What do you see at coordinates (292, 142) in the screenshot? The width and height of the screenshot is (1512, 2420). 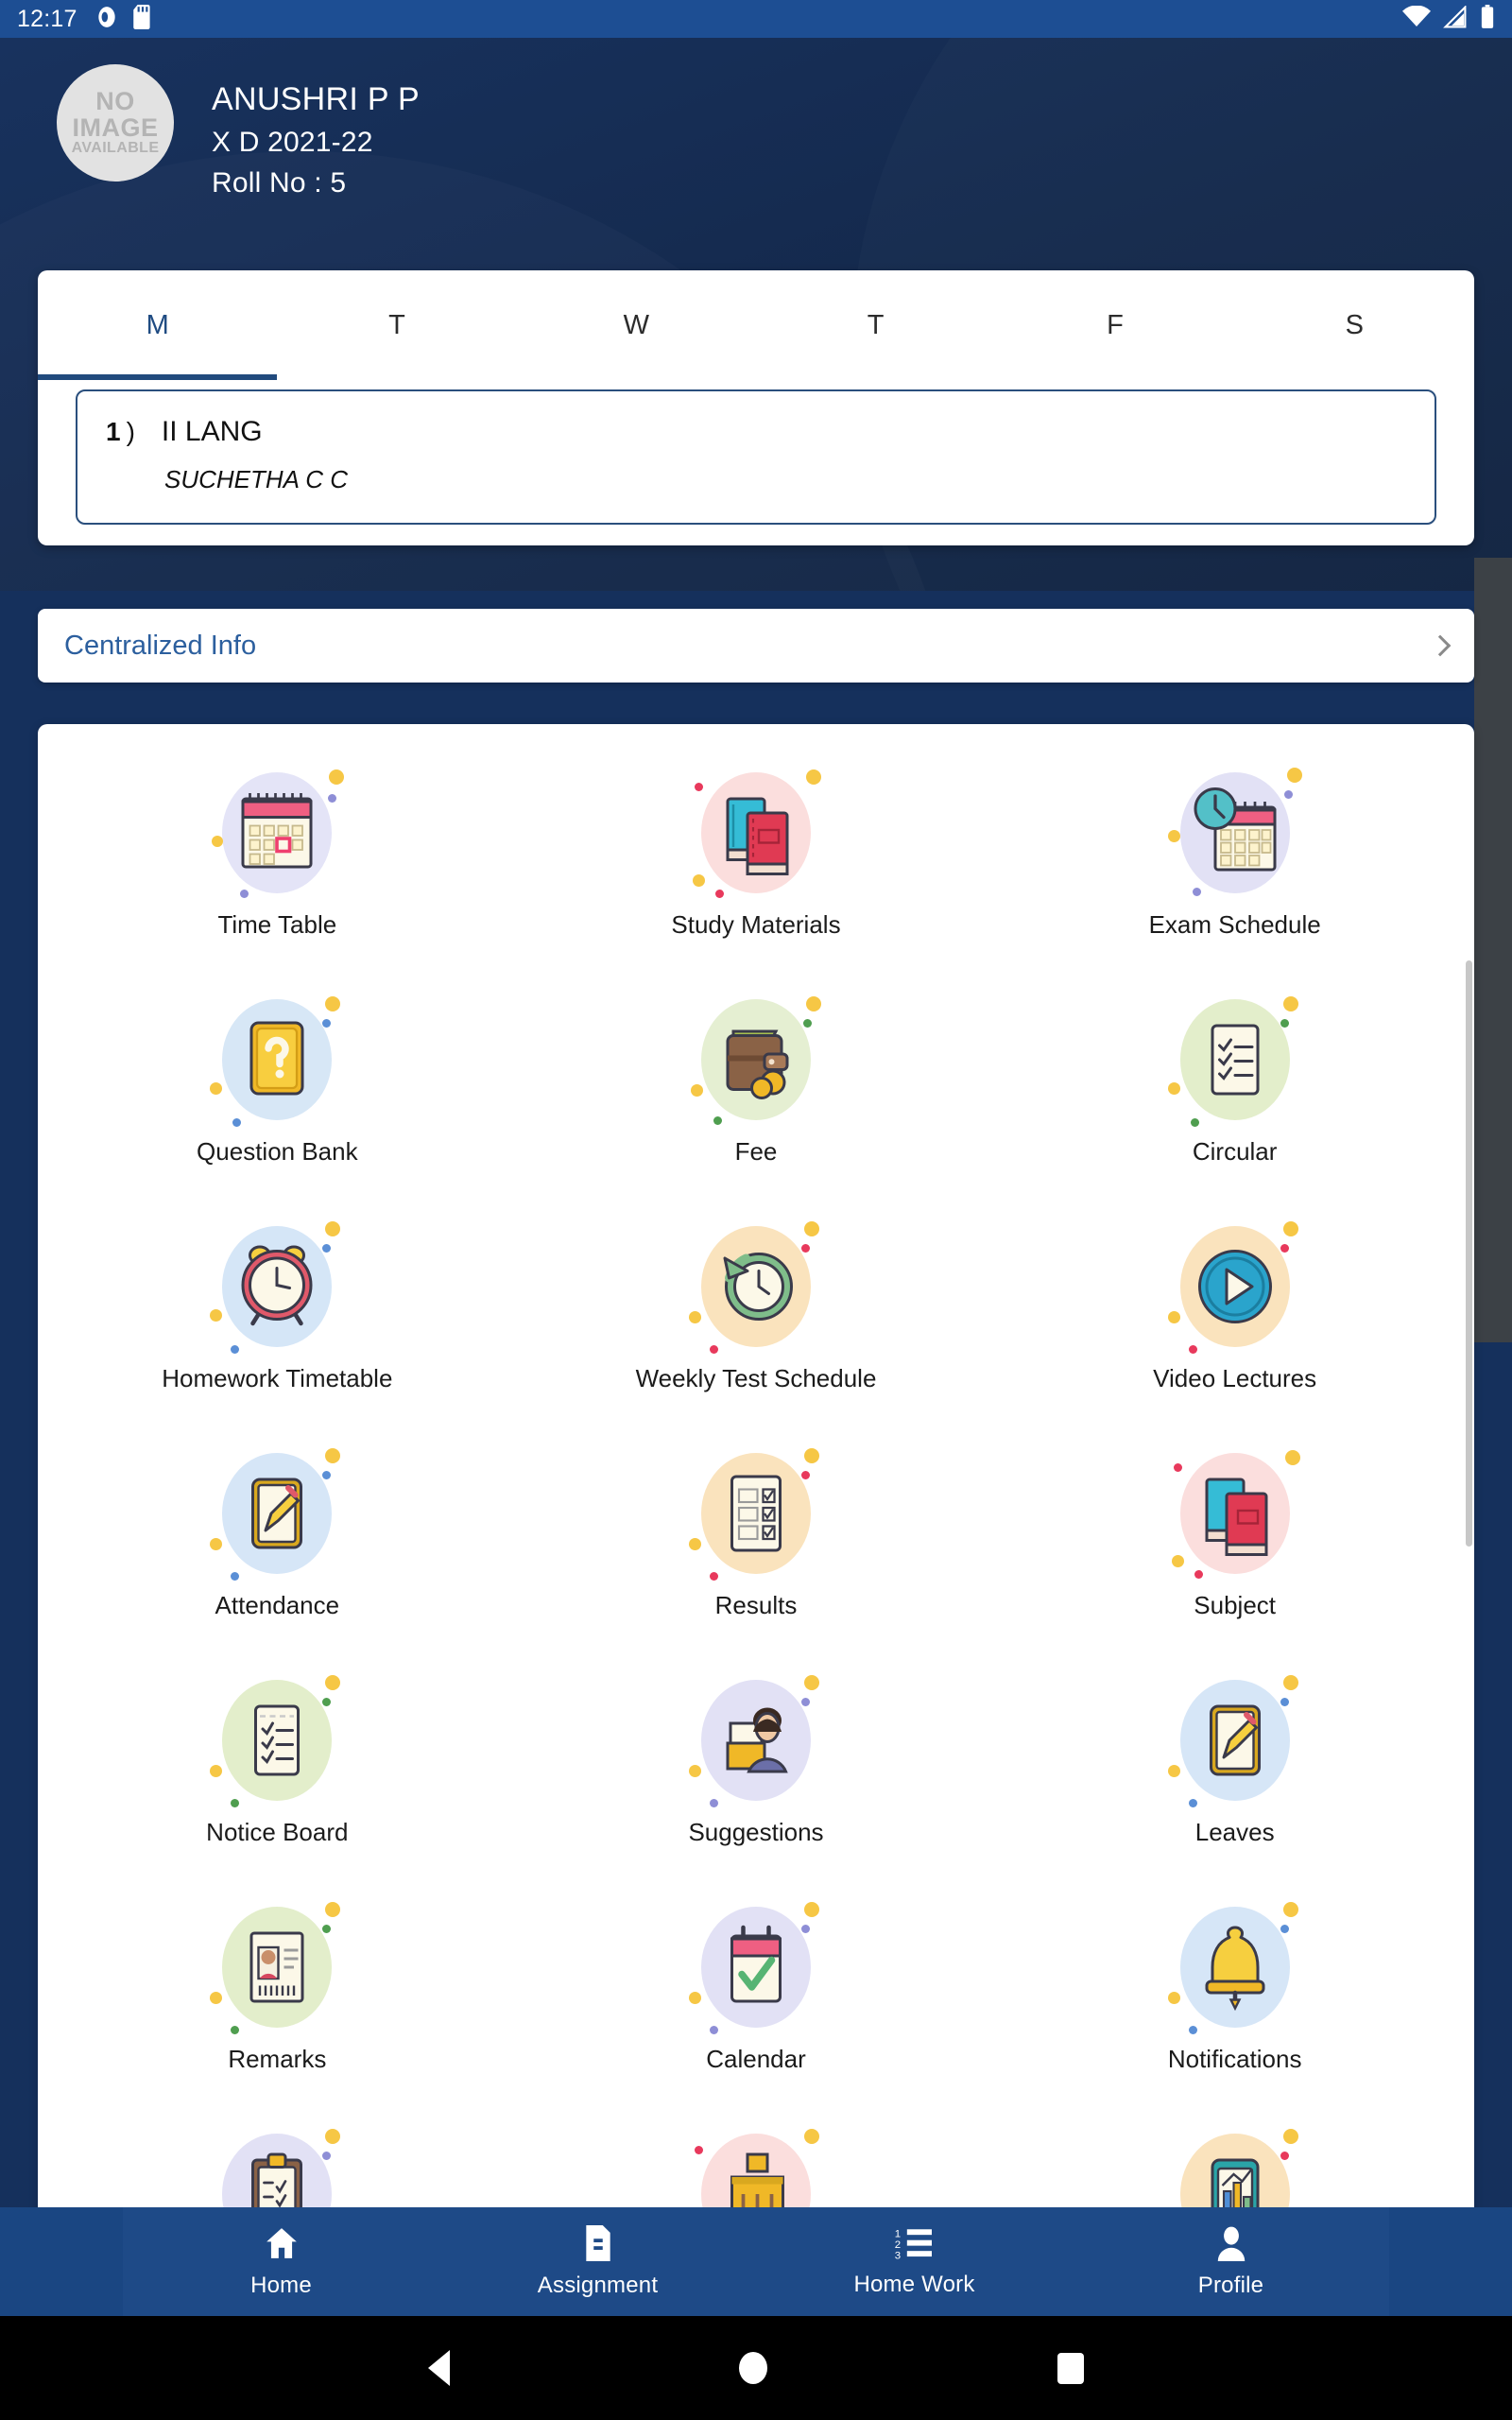 I see `student-class: X D 2021-22` at bounding box center [292, 142].